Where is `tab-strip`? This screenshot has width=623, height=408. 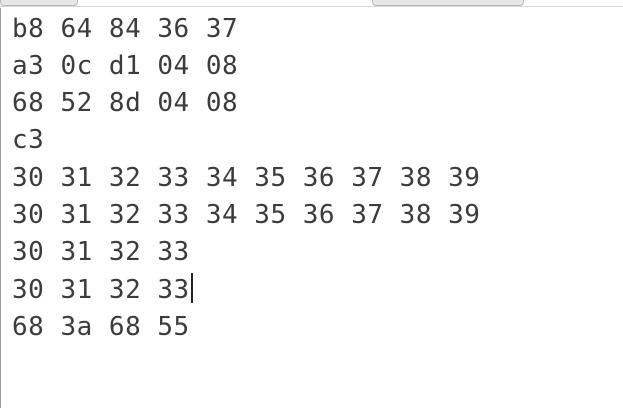
tab-strip is located at coordinates (311, 4).